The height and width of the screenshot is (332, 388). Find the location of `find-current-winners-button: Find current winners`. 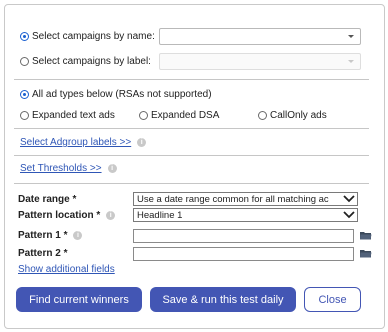

find-current-winners-button: Find current winners is located at coordinates (79, 299).